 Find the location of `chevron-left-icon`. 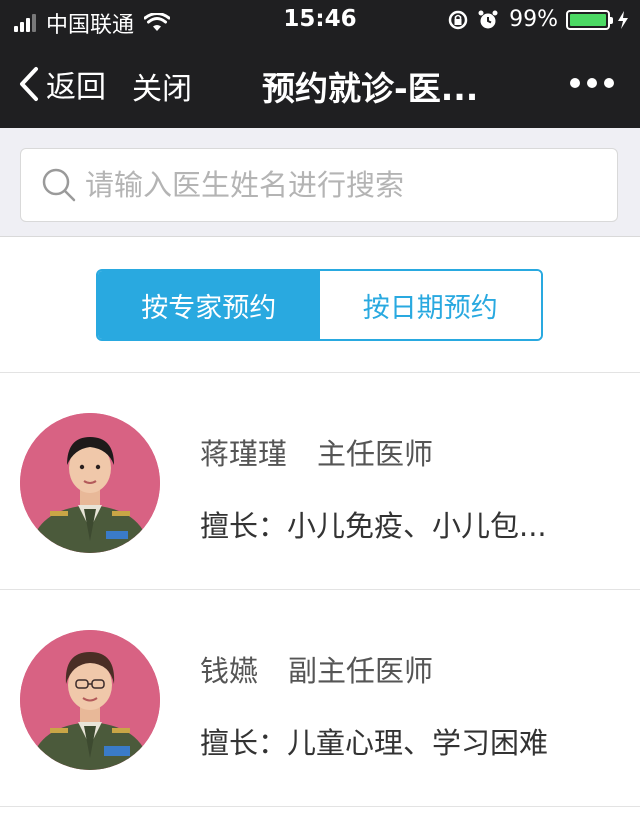

chevron-left-icon is located at coordinates (29, 84).